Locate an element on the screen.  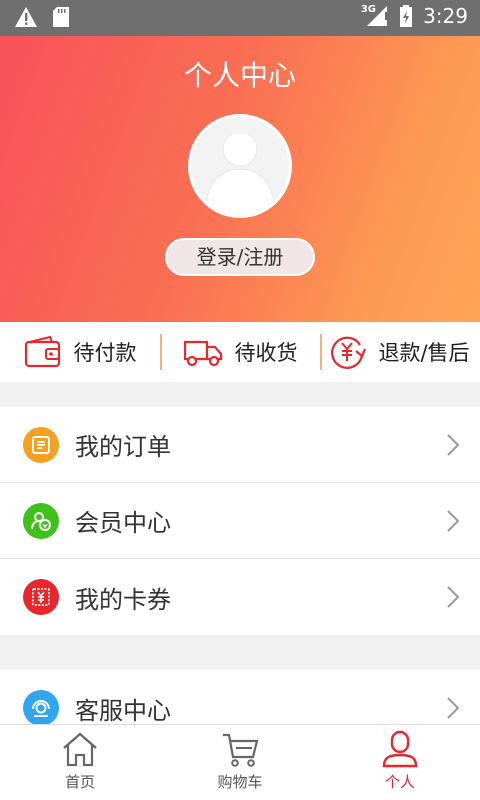
login-register-button: 登录/注册 is located at coordinates (240, 257).